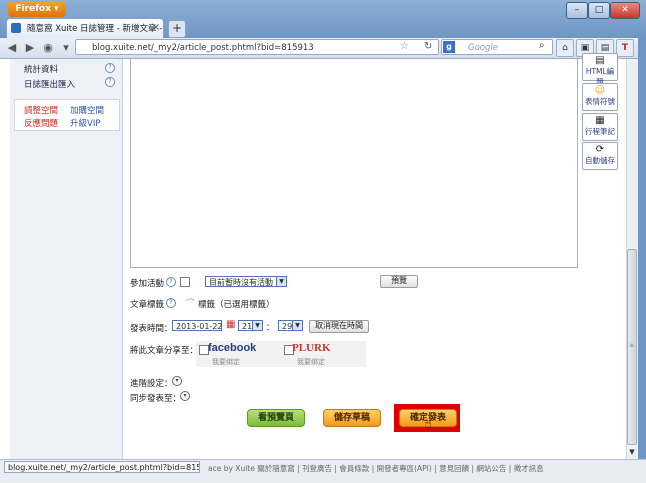 The height and width of the screenshot is (483, 646). Describe the element at coordinates (49, 84) in the screenshot. I see `sidebar-item-export-import: 日誌匯出匯入` at that location.